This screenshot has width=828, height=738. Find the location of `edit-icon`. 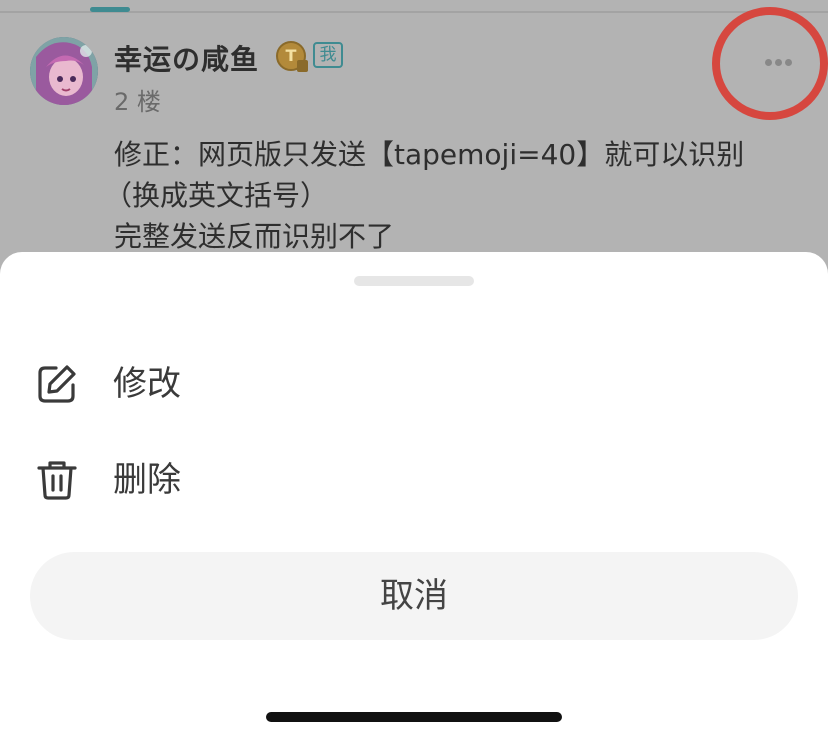

edit-icon is located at coordinates (57, 384).